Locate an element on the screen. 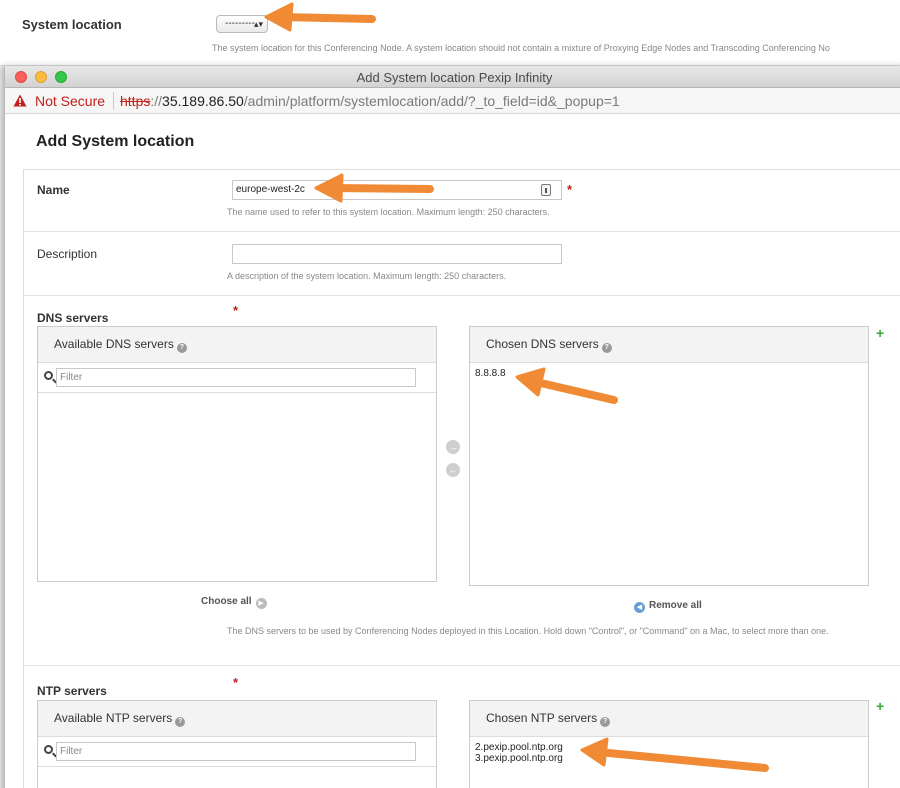 This screenshot has width=900, height=788. system-location-select-value: --------- is located at coordinates (240, 23).